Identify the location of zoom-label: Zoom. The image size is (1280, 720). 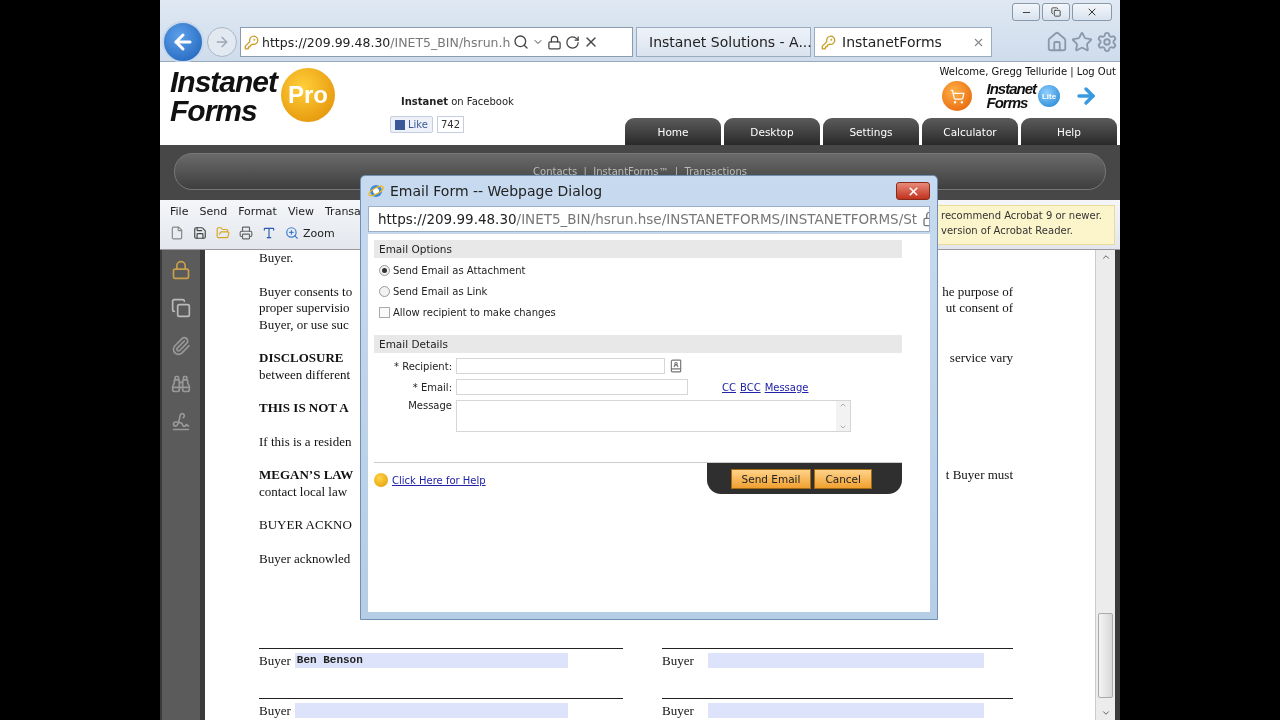
(319, 233).